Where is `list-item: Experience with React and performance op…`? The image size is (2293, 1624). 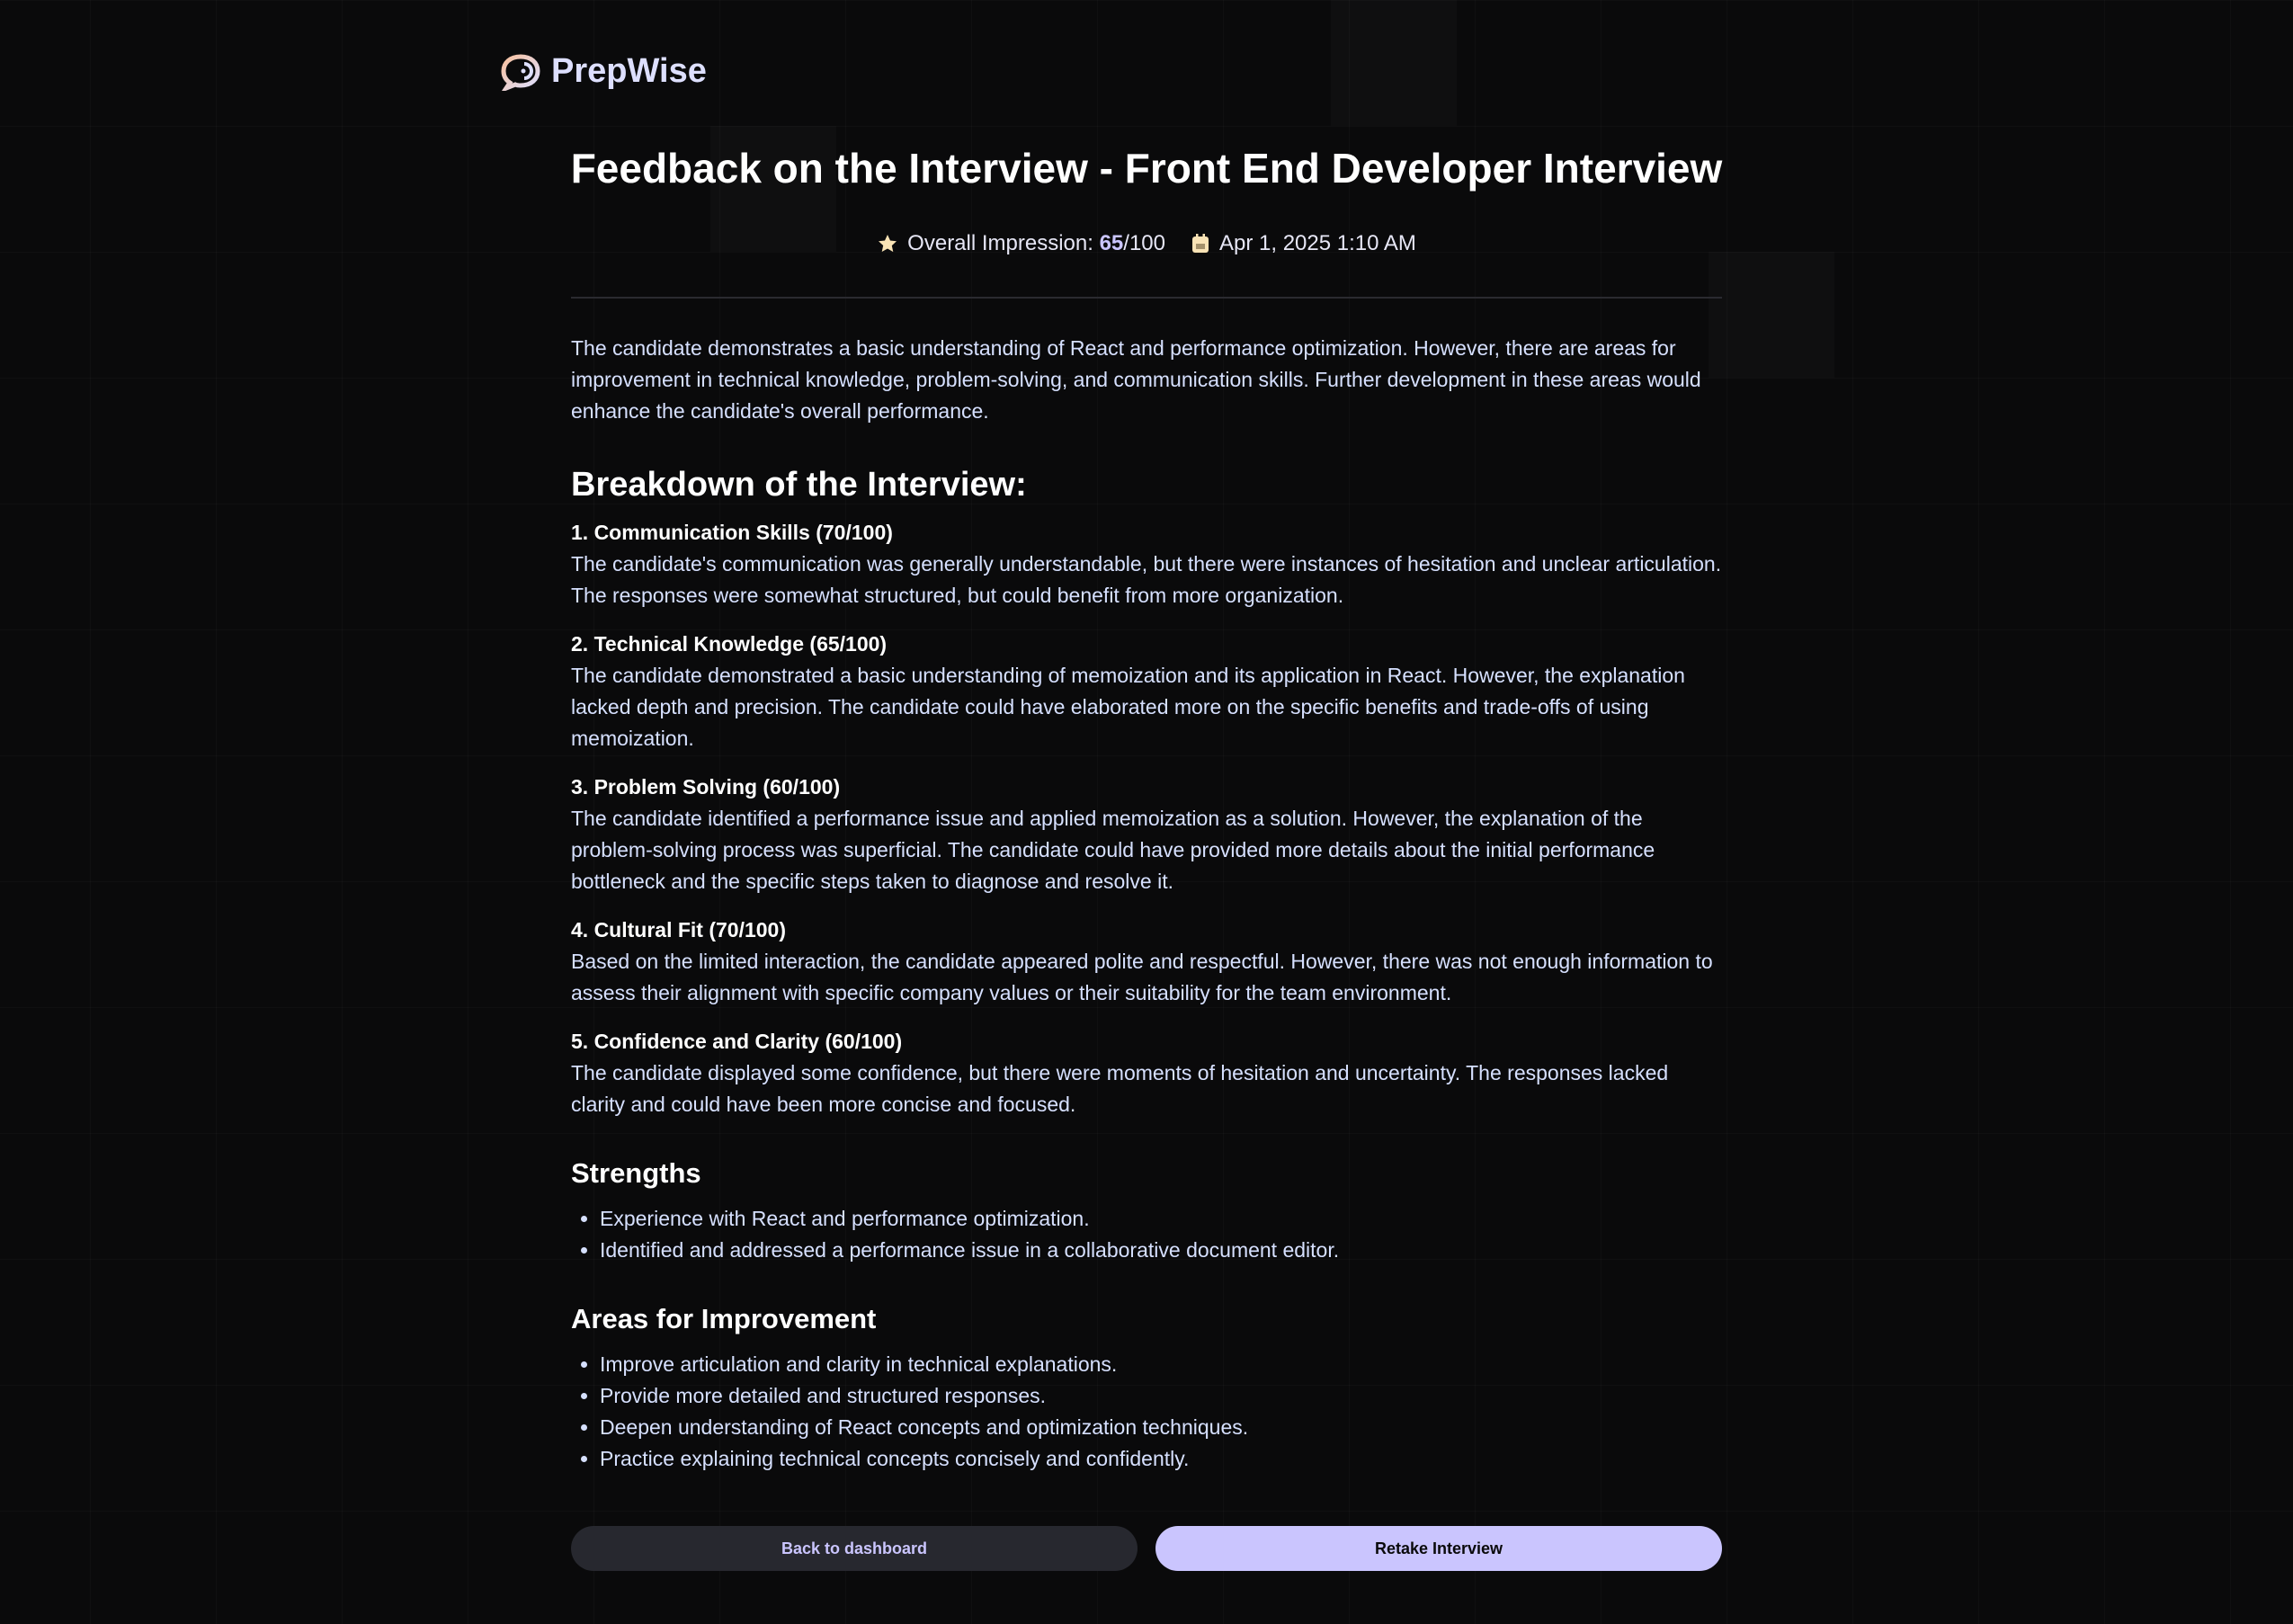
list-item: Experience with React and performance op… is located at coordinates (1161, 1219).